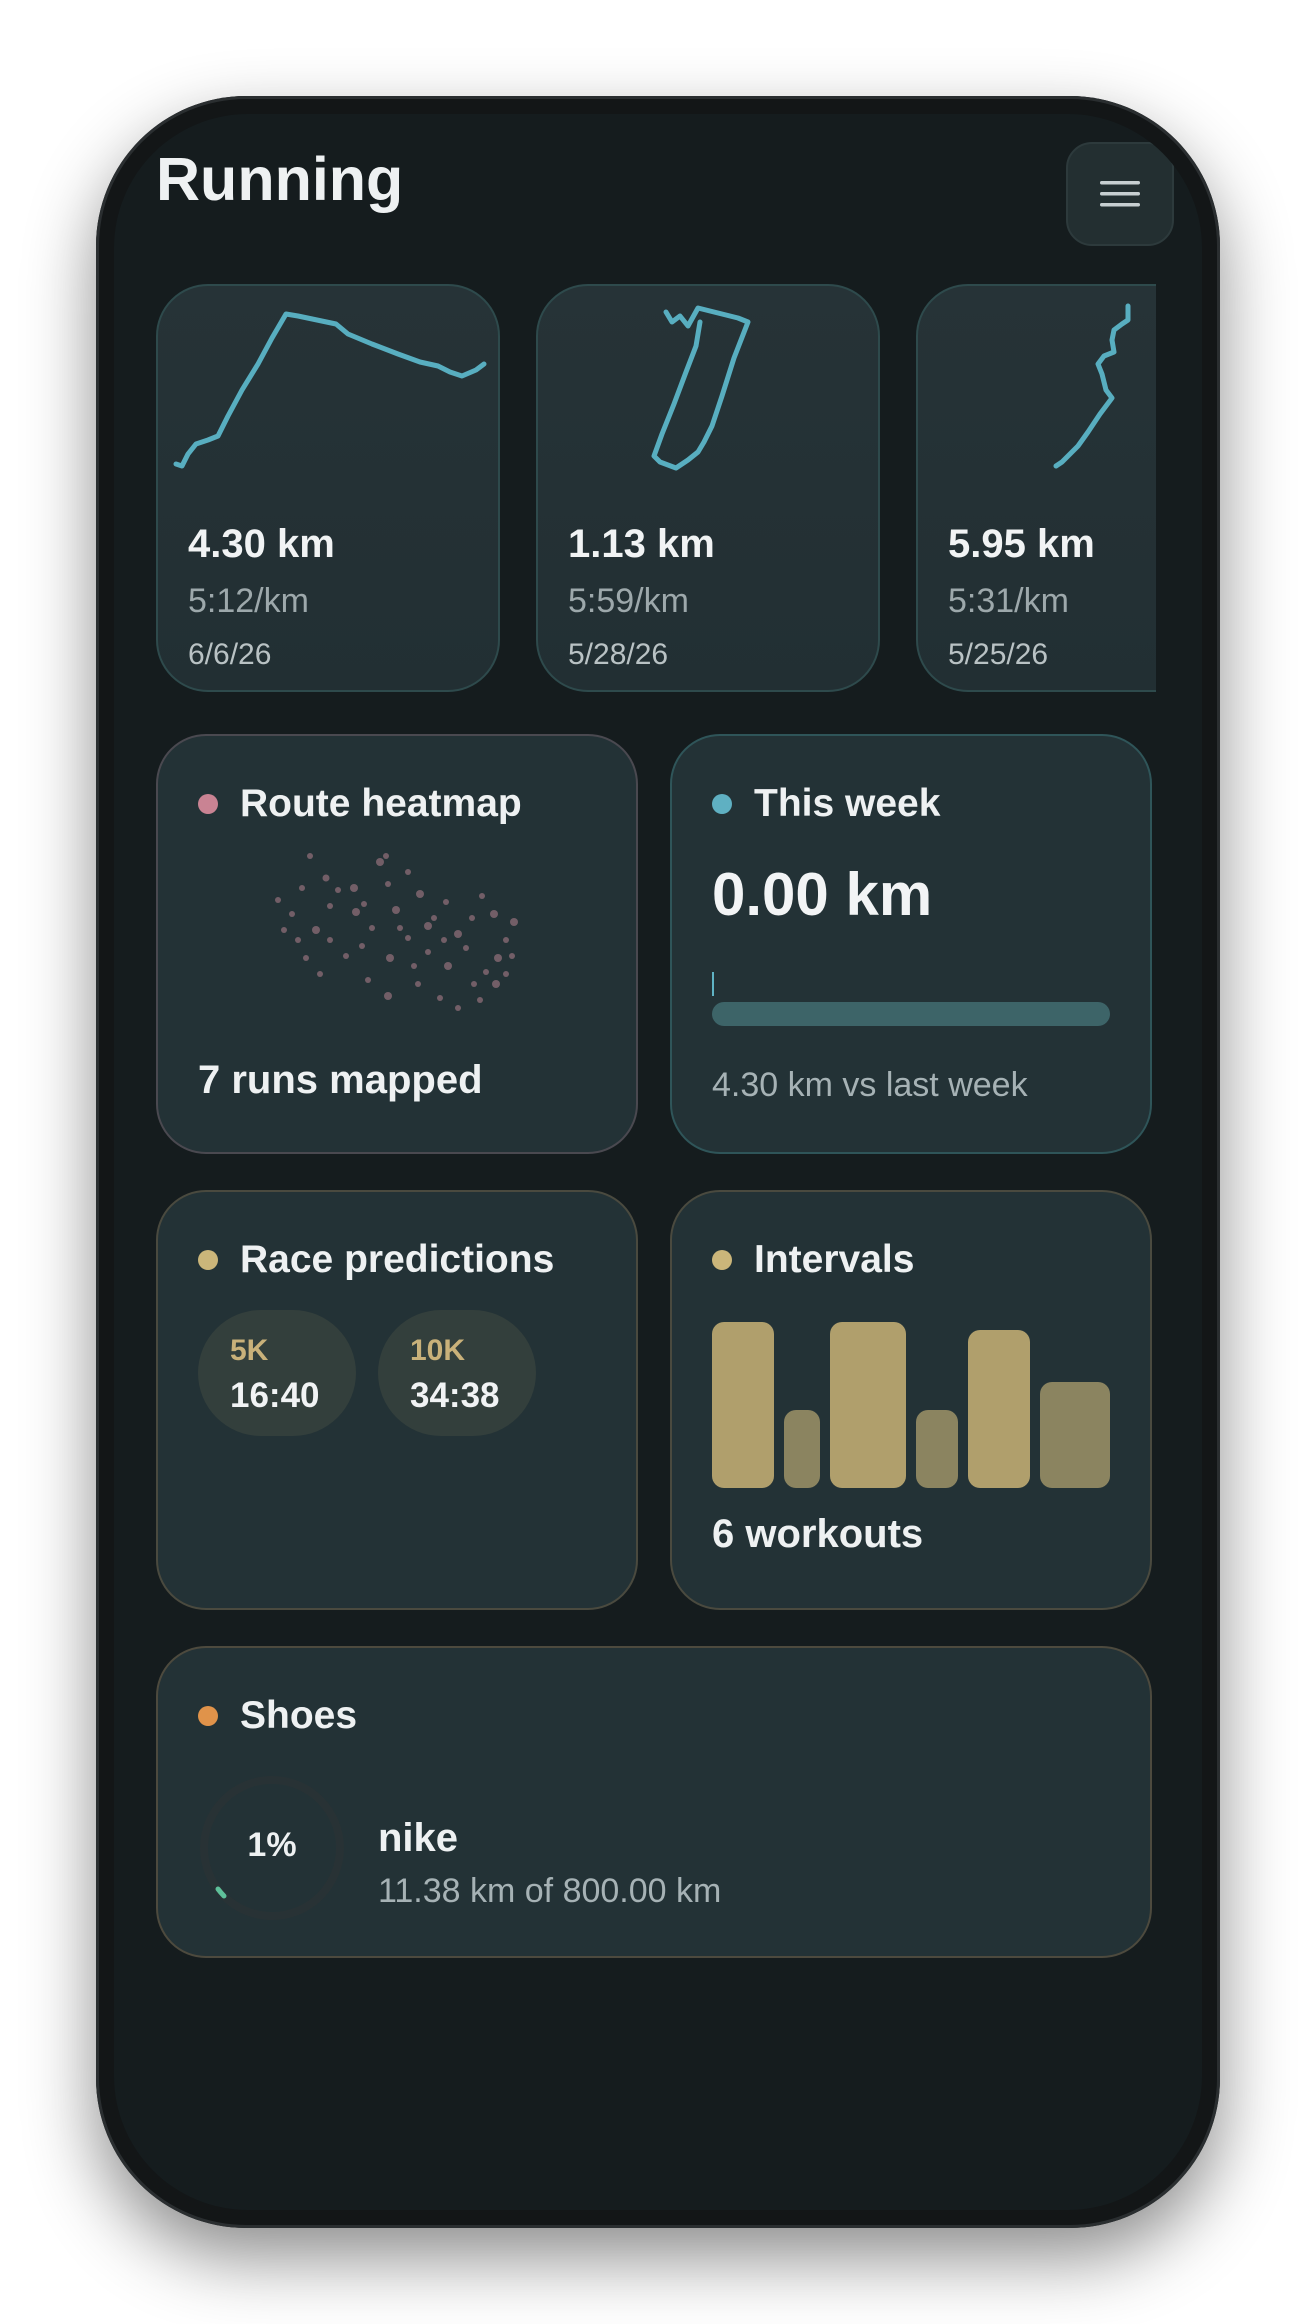 This screenshot has height=2324, width=1316. I want to click on run-distance: 4.30 km, so click(261, 544).